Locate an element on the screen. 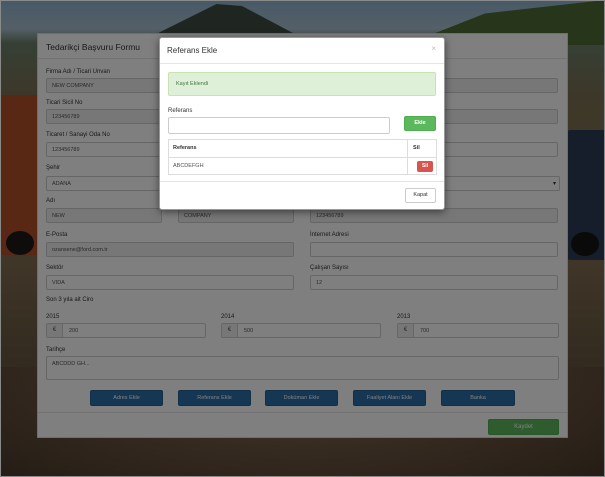 This screenshot has height=477, width=605. success-alert-text: Kayıt Eklendi is located at coordinates (192, 84).